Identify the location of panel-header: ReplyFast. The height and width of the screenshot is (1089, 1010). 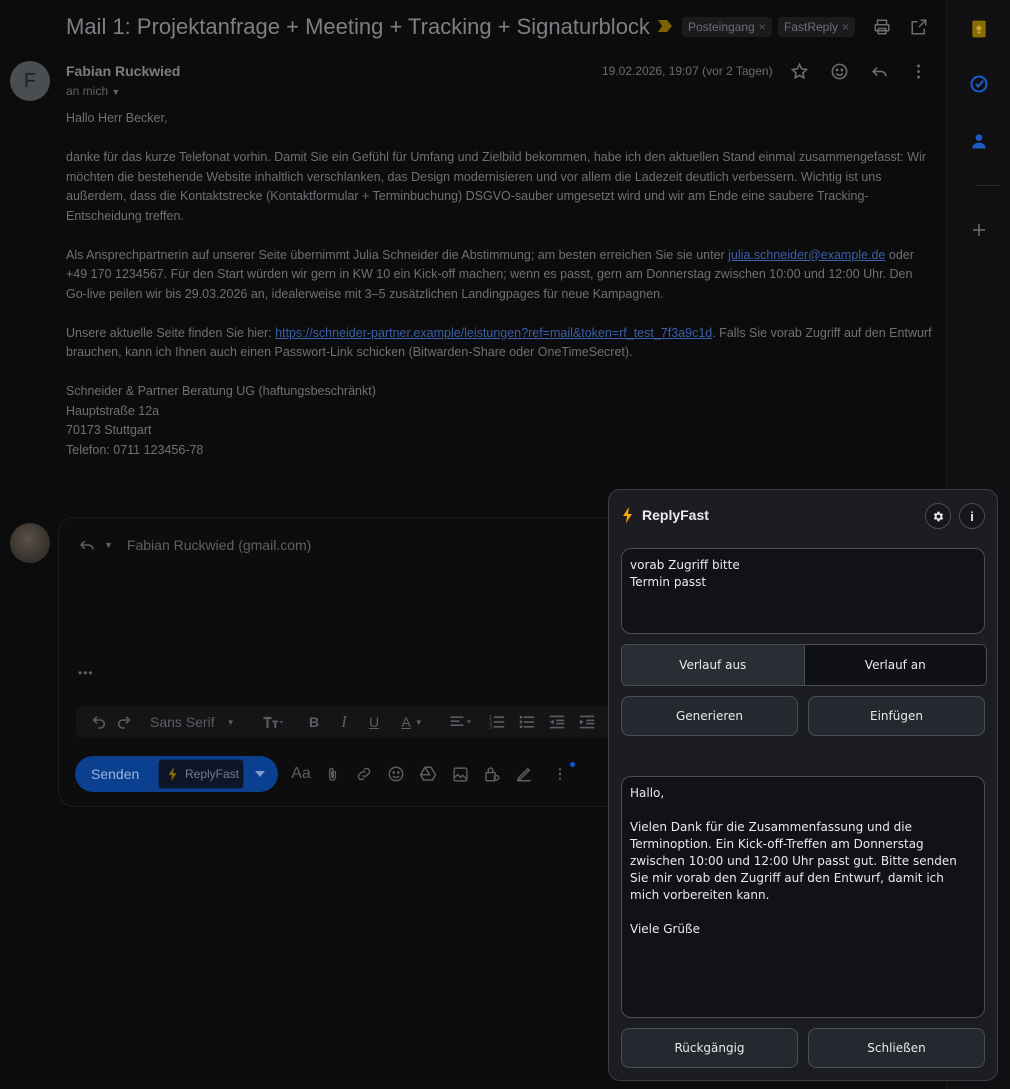
(665, 515).